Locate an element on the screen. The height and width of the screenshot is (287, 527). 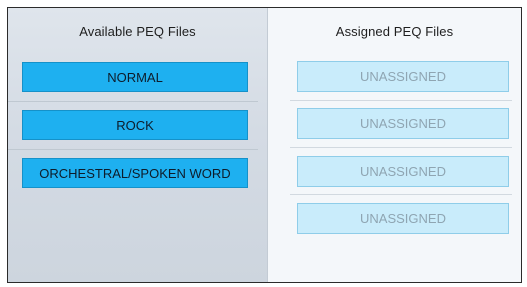
assigned-slot-1: UNASSIGNED is located at coordinates (403, 76).